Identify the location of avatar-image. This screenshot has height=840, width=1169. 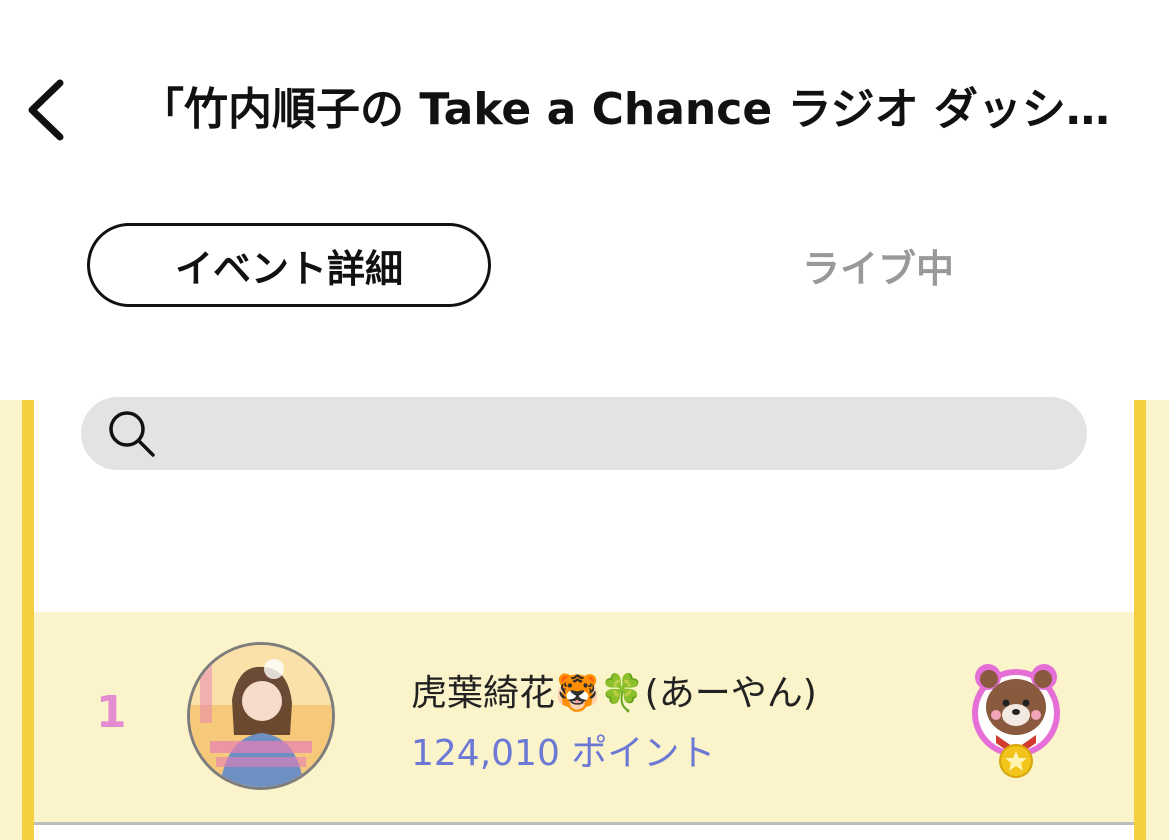
(261, 716).